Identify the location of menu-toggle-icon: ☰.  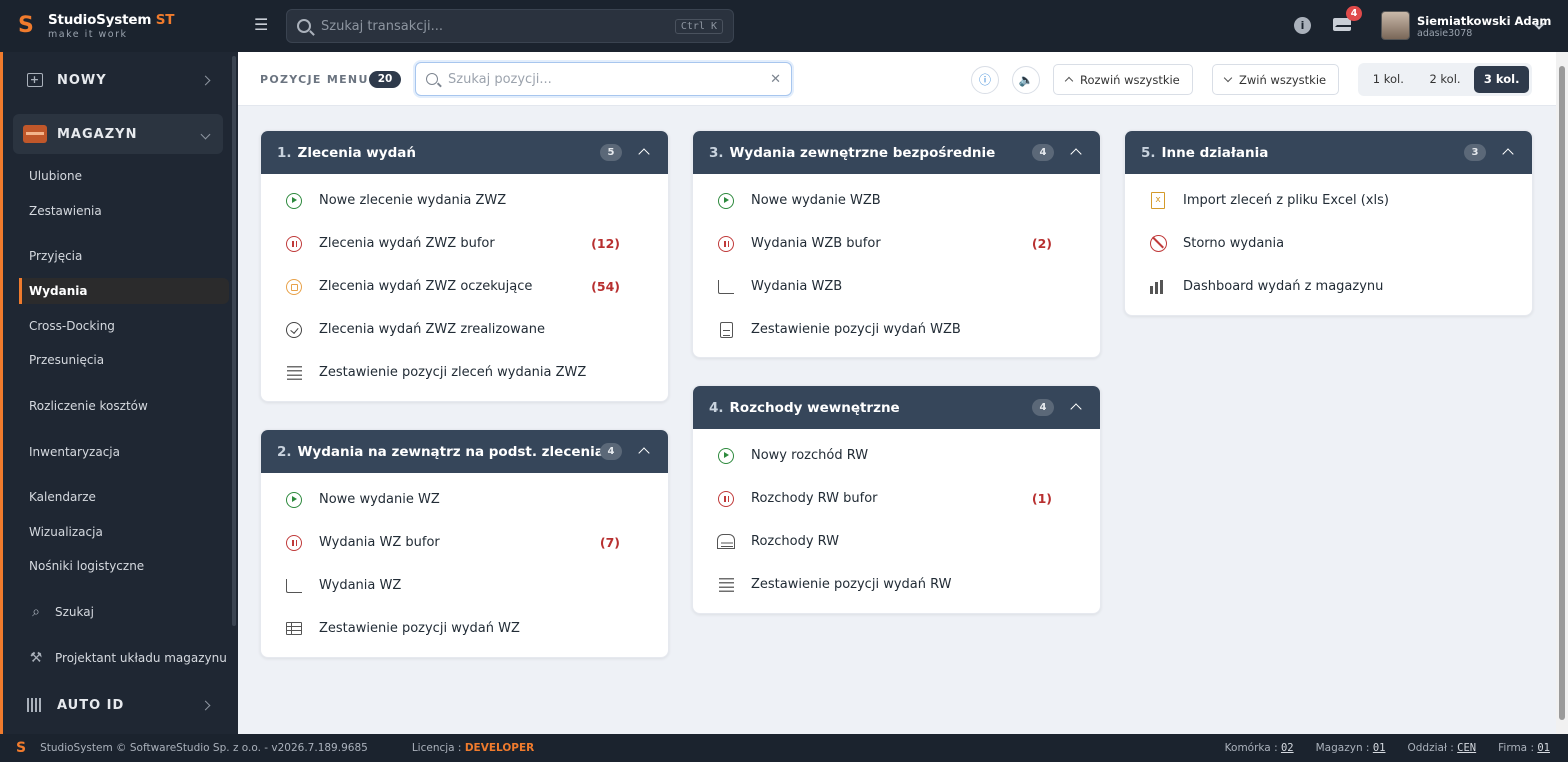
(263, 25).